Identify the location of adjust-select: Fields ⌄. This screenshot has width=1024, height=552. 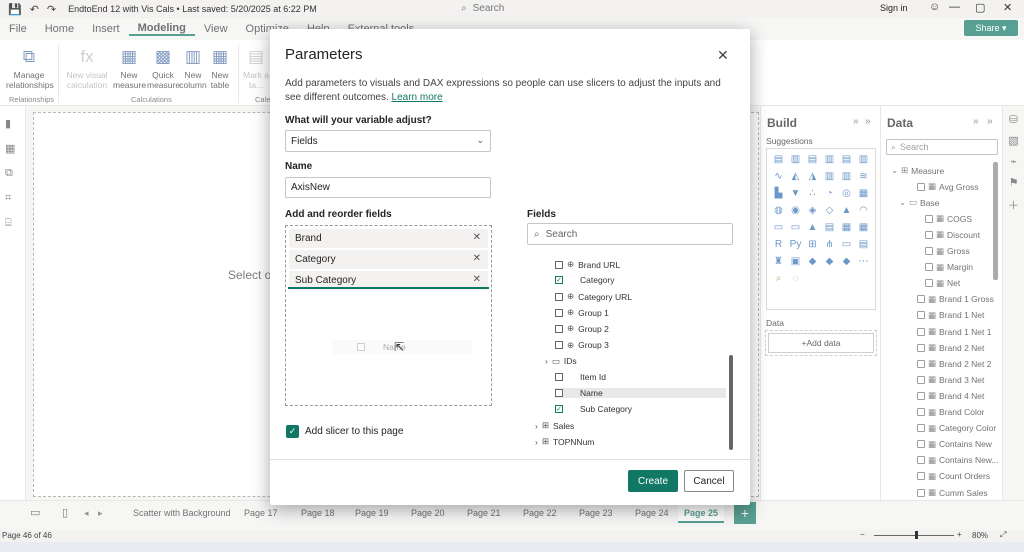
(388, 141).